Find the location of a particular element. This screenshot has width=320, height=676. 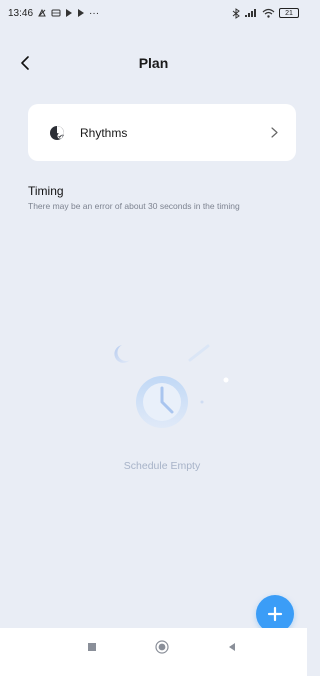

chevron-left-icon is located at coordinates (25, 63).